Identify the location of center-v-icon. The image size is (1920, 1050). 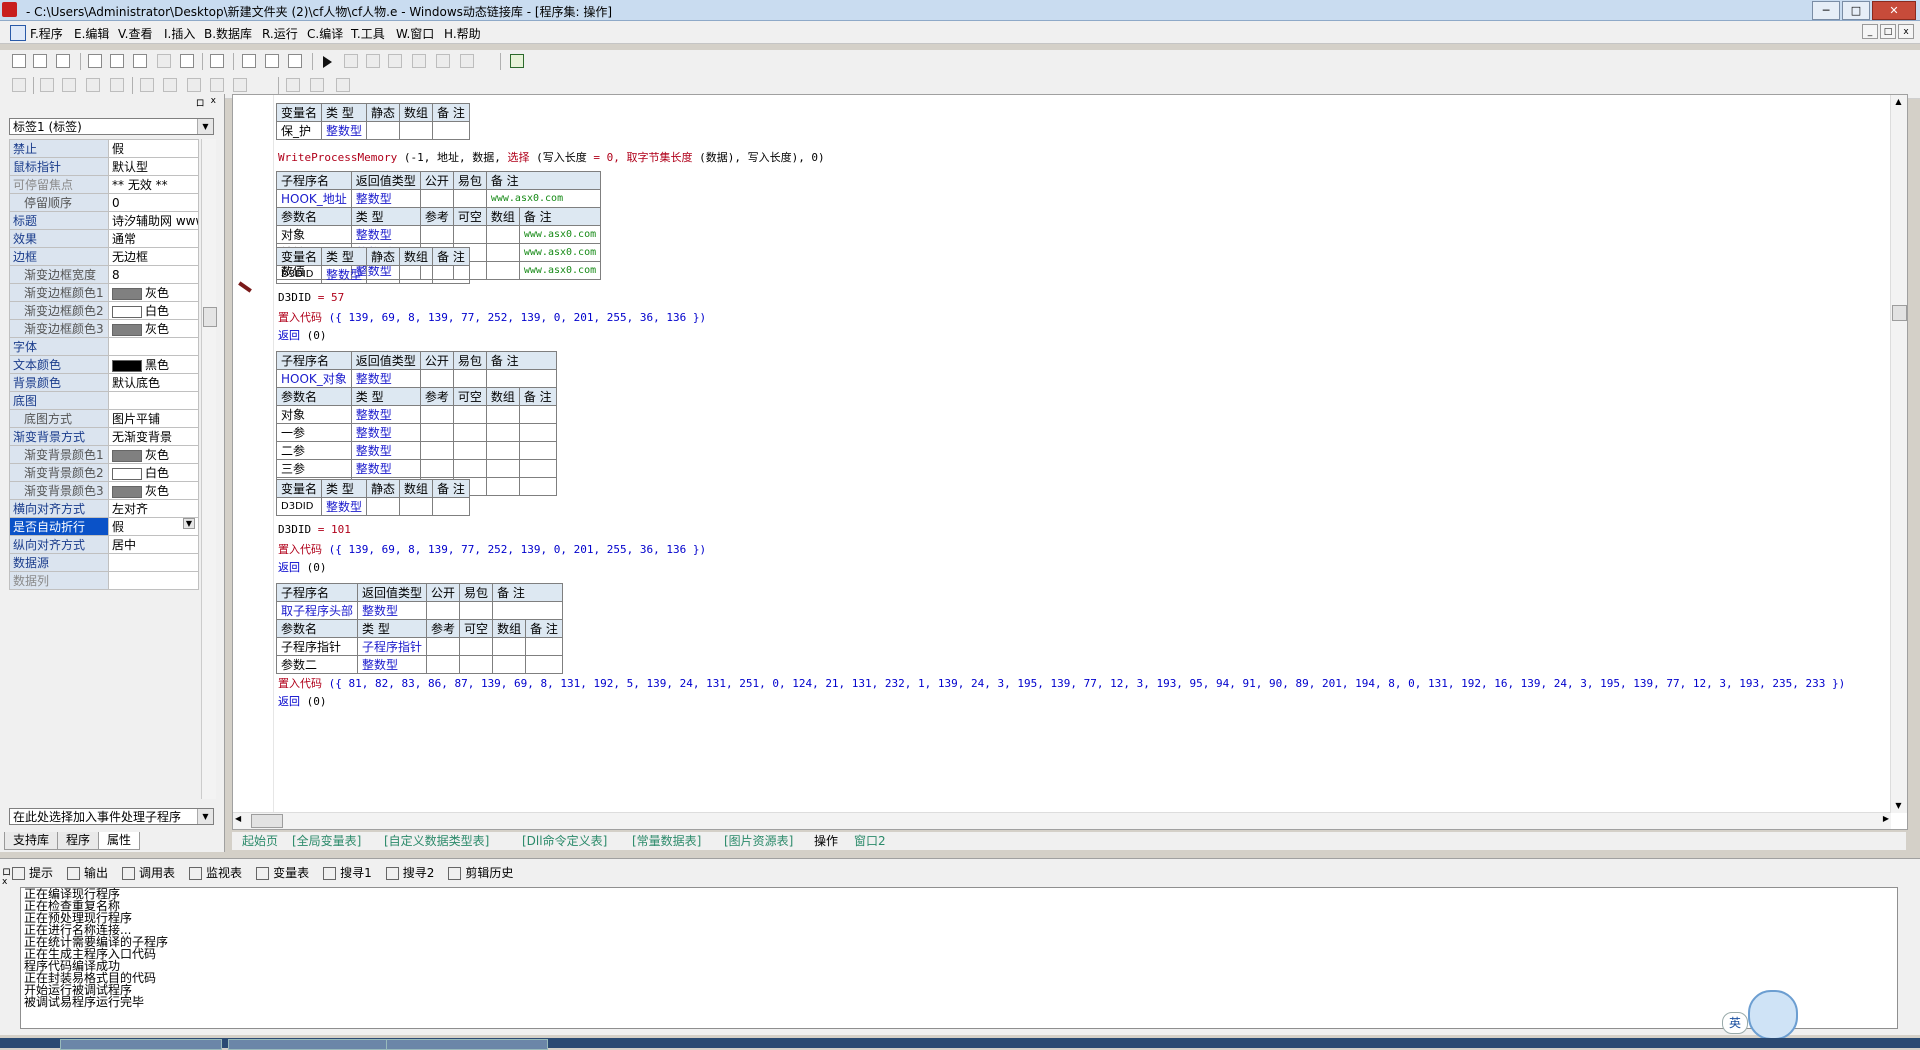
(147, 85).